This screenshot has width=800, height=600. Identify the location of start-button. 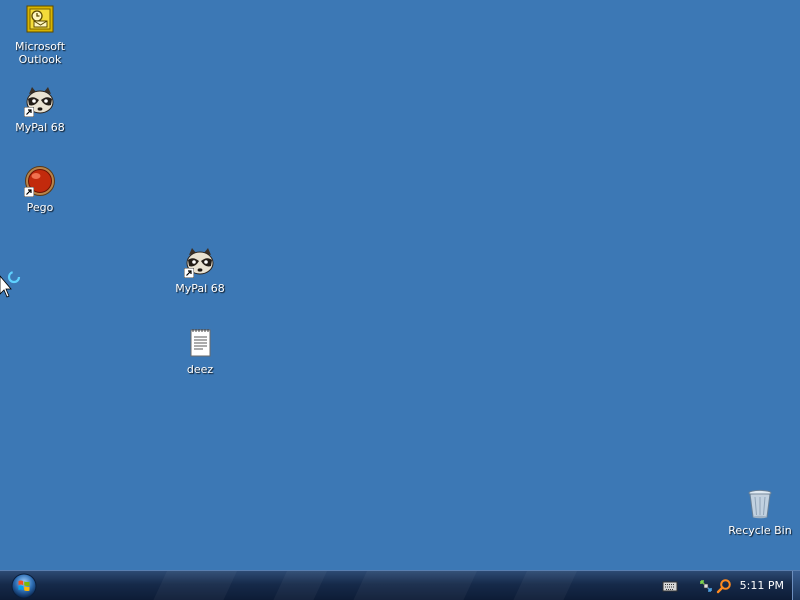
(24, 586).